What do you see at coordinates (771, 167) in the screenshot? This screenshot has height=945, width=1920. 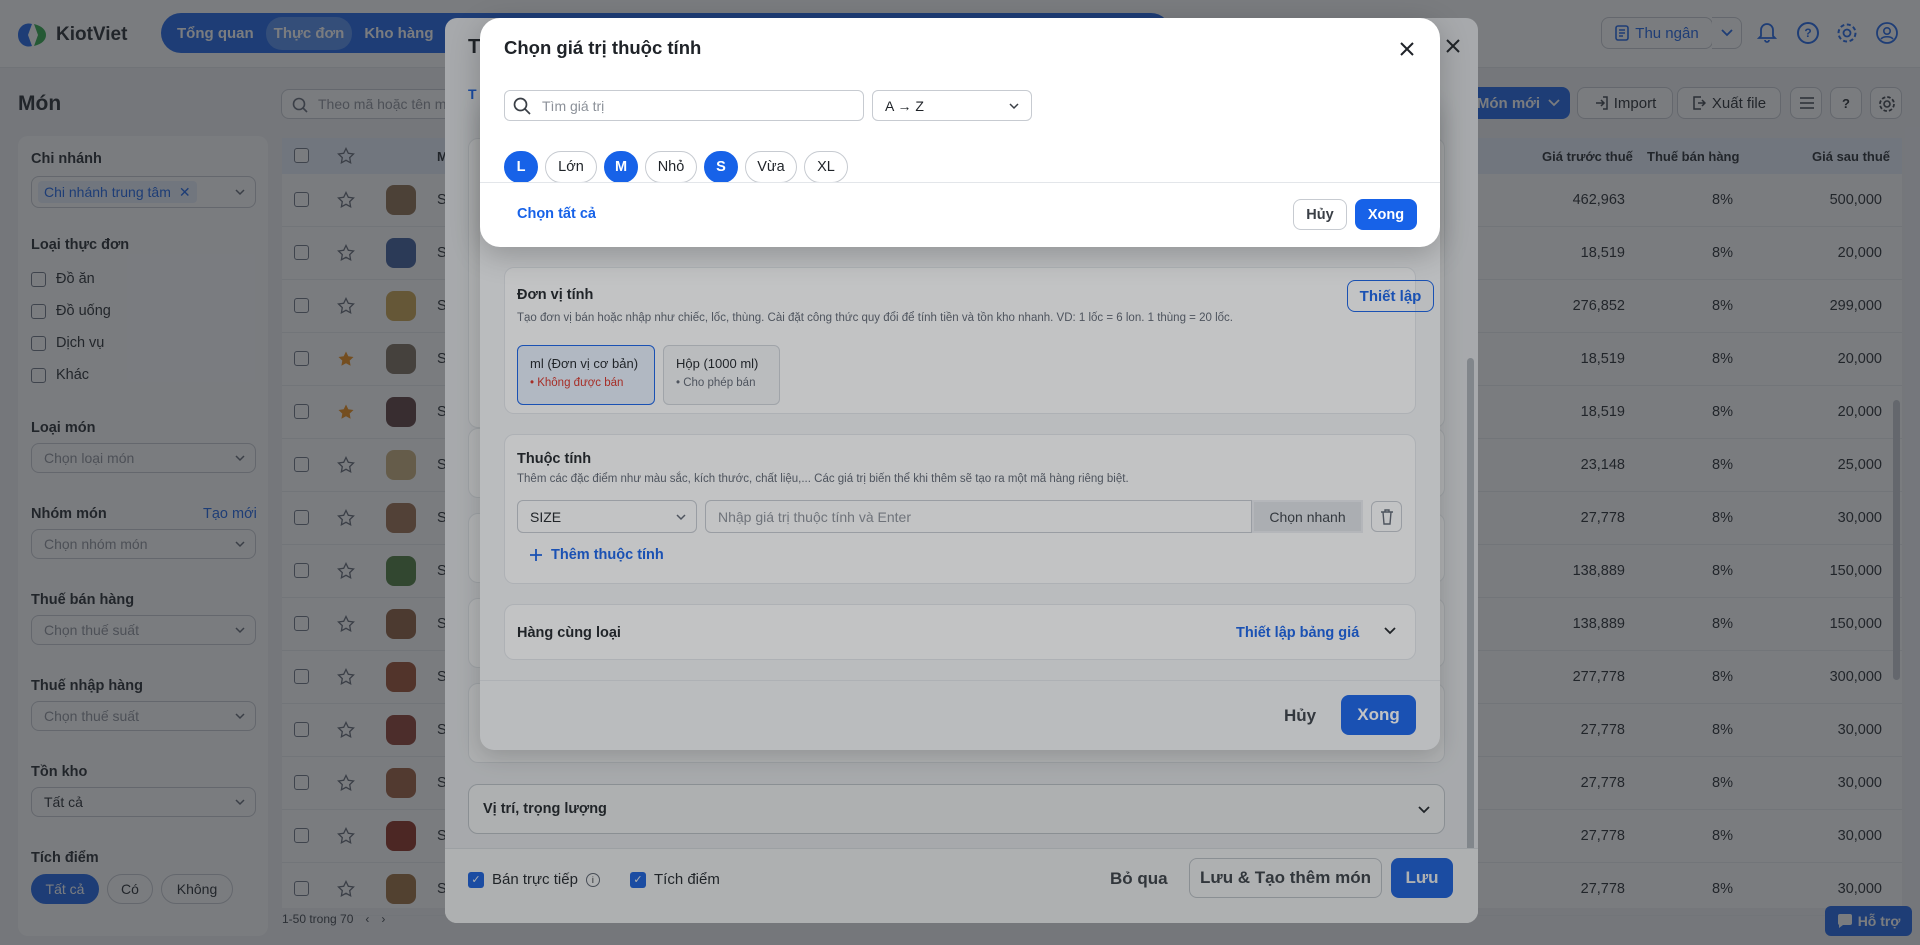 I see `value-chip: Vừa` at bounding box center [771, 167].